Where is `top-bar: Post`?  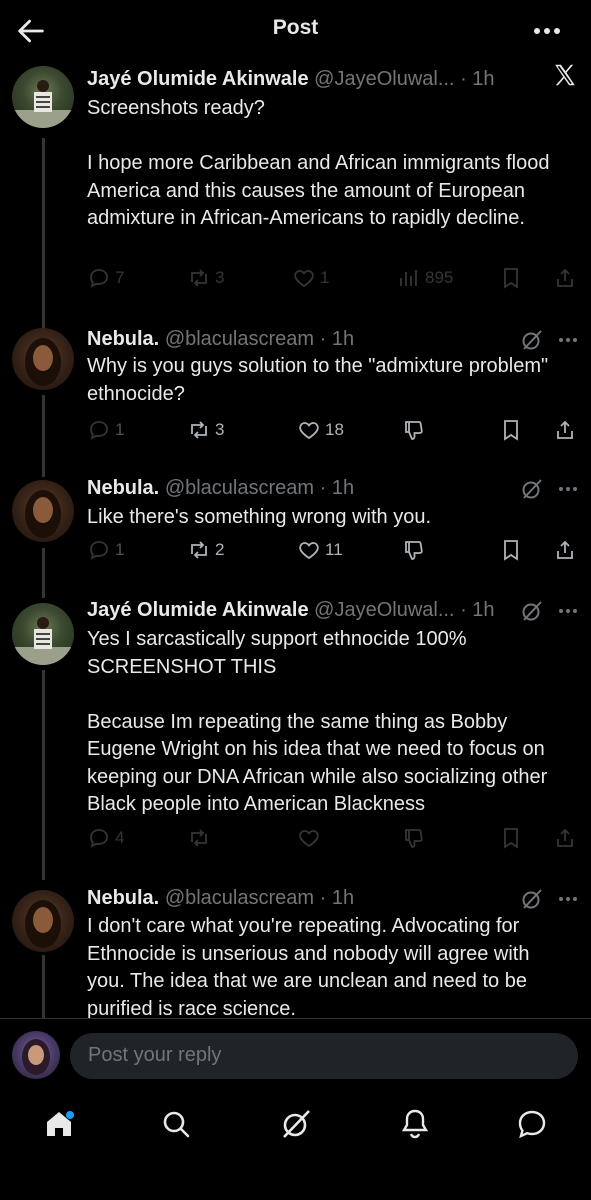 top-bar: Post is located at coordinates (295, 30).